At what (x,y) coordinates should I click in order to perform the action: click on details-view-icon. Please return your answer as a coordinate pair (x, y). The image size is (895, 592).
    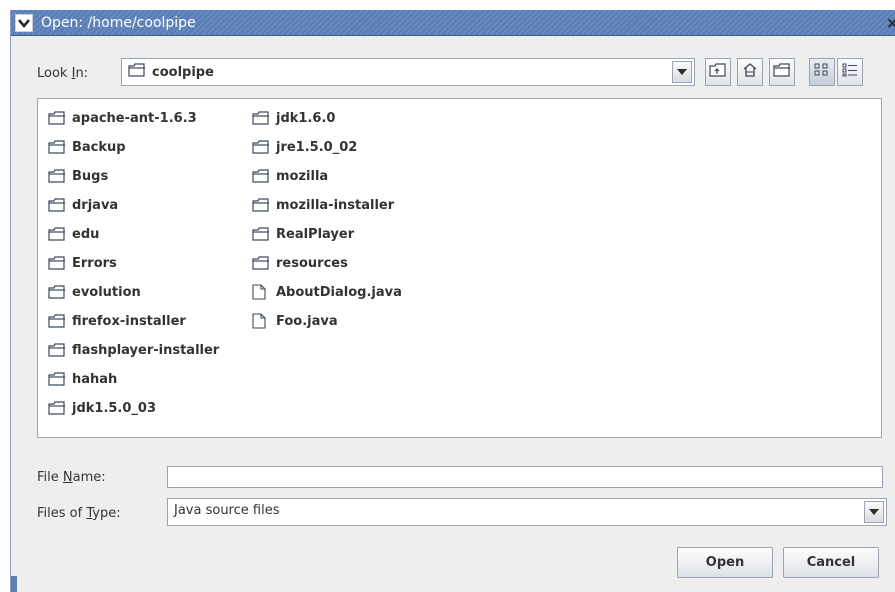
    Looking at the image, I should click on (850, 72).